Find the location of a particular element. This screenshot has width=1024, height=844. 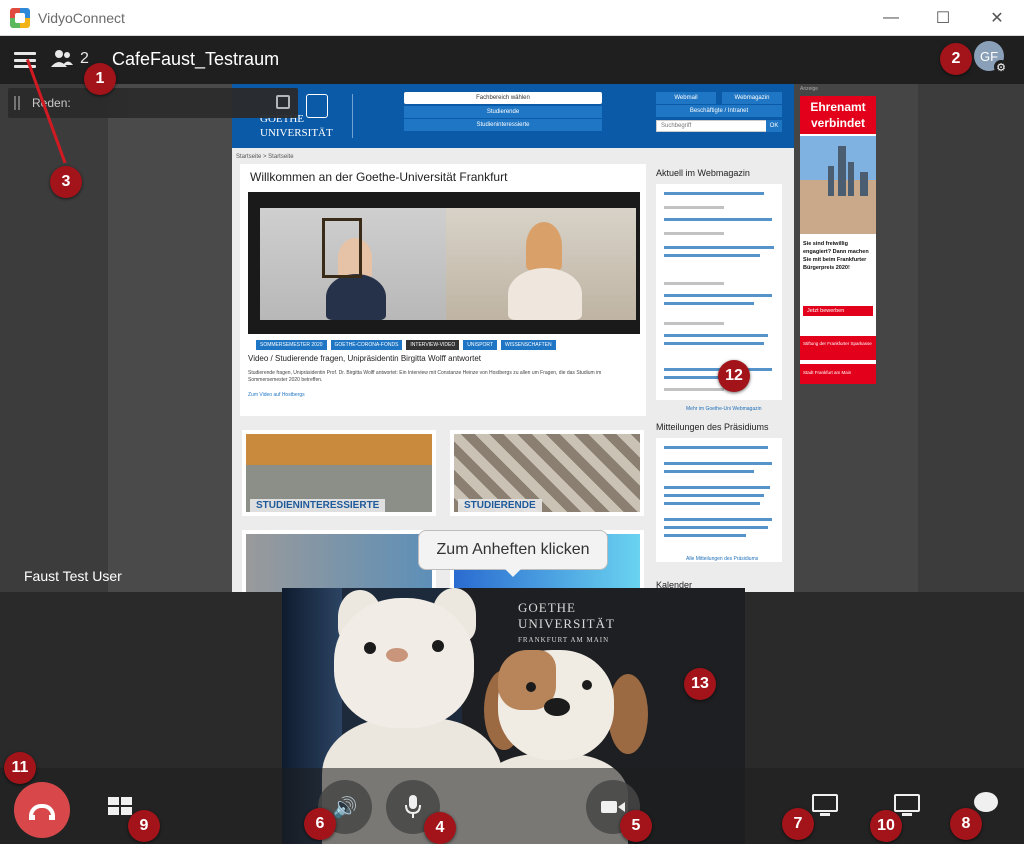

speaker-label: Reden: is located at coordinates (51, 103).